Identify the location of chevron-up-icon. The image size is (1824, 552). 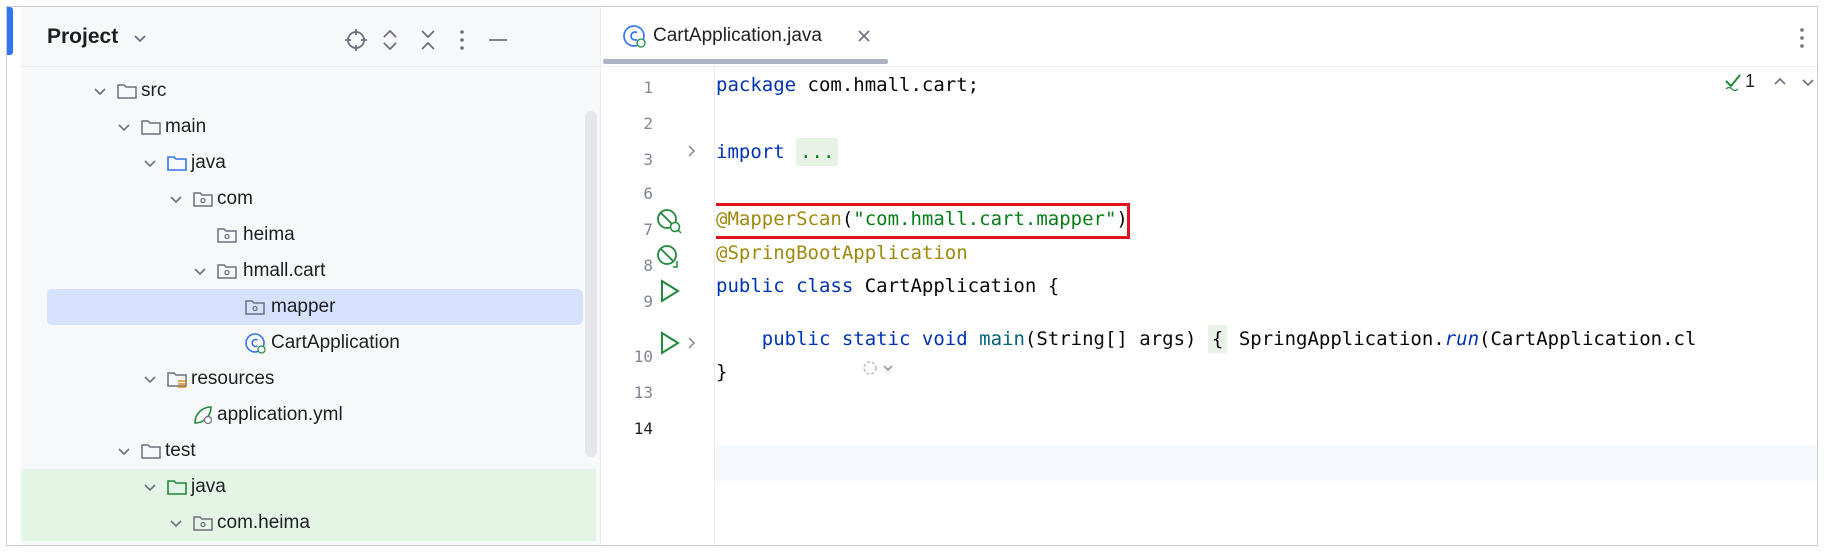
(1780, 82).